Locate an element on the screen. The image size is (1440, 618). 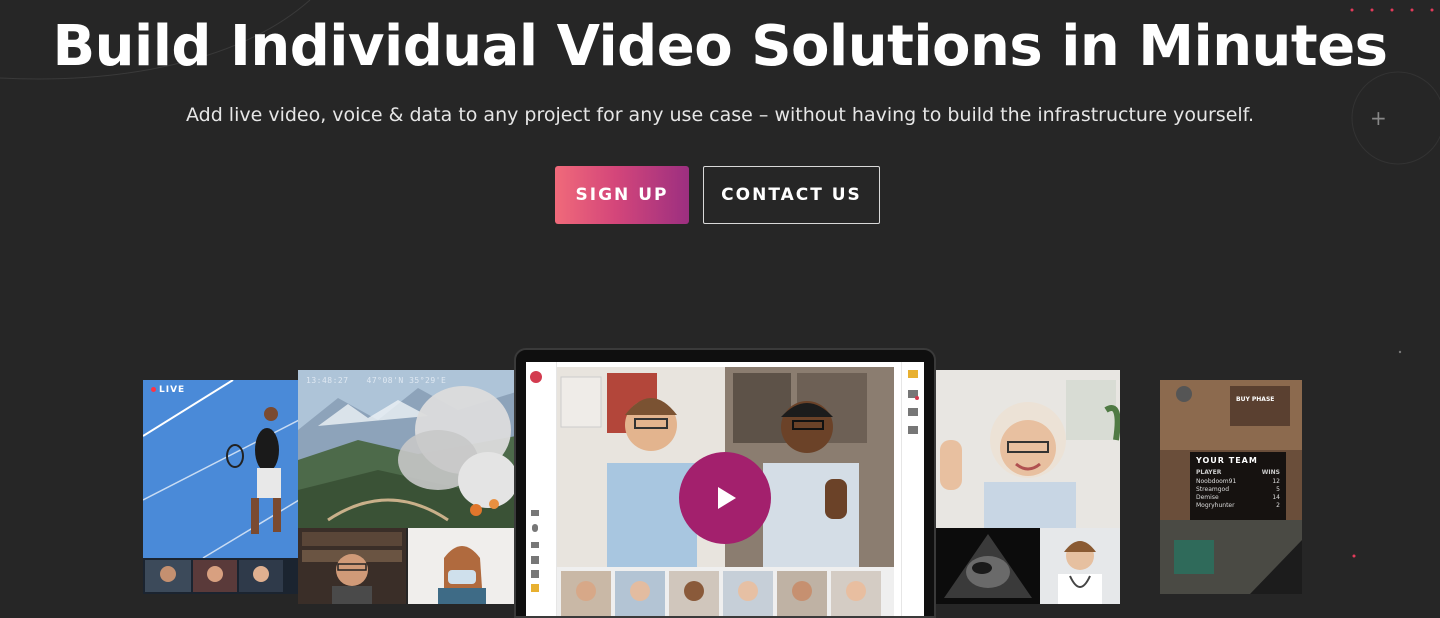
webinar-video-tile is located at coordinates (407, 566).